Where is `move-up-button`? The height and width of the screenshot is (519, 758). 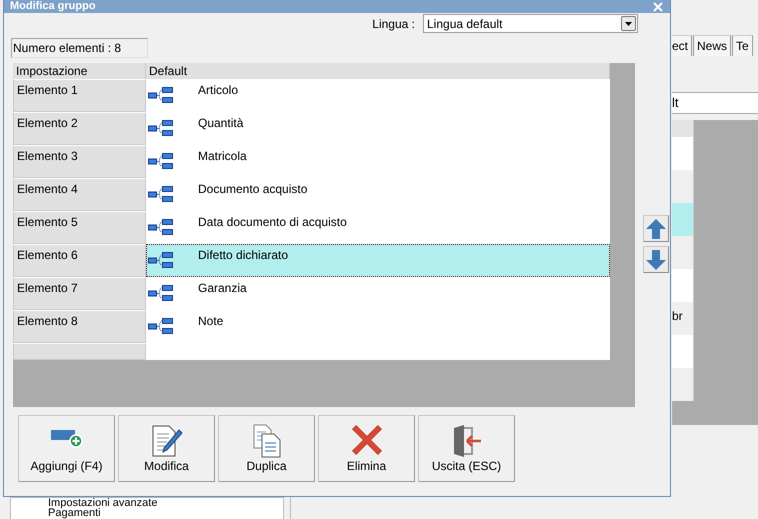
move-up-button is located at coordinates (656, 228).